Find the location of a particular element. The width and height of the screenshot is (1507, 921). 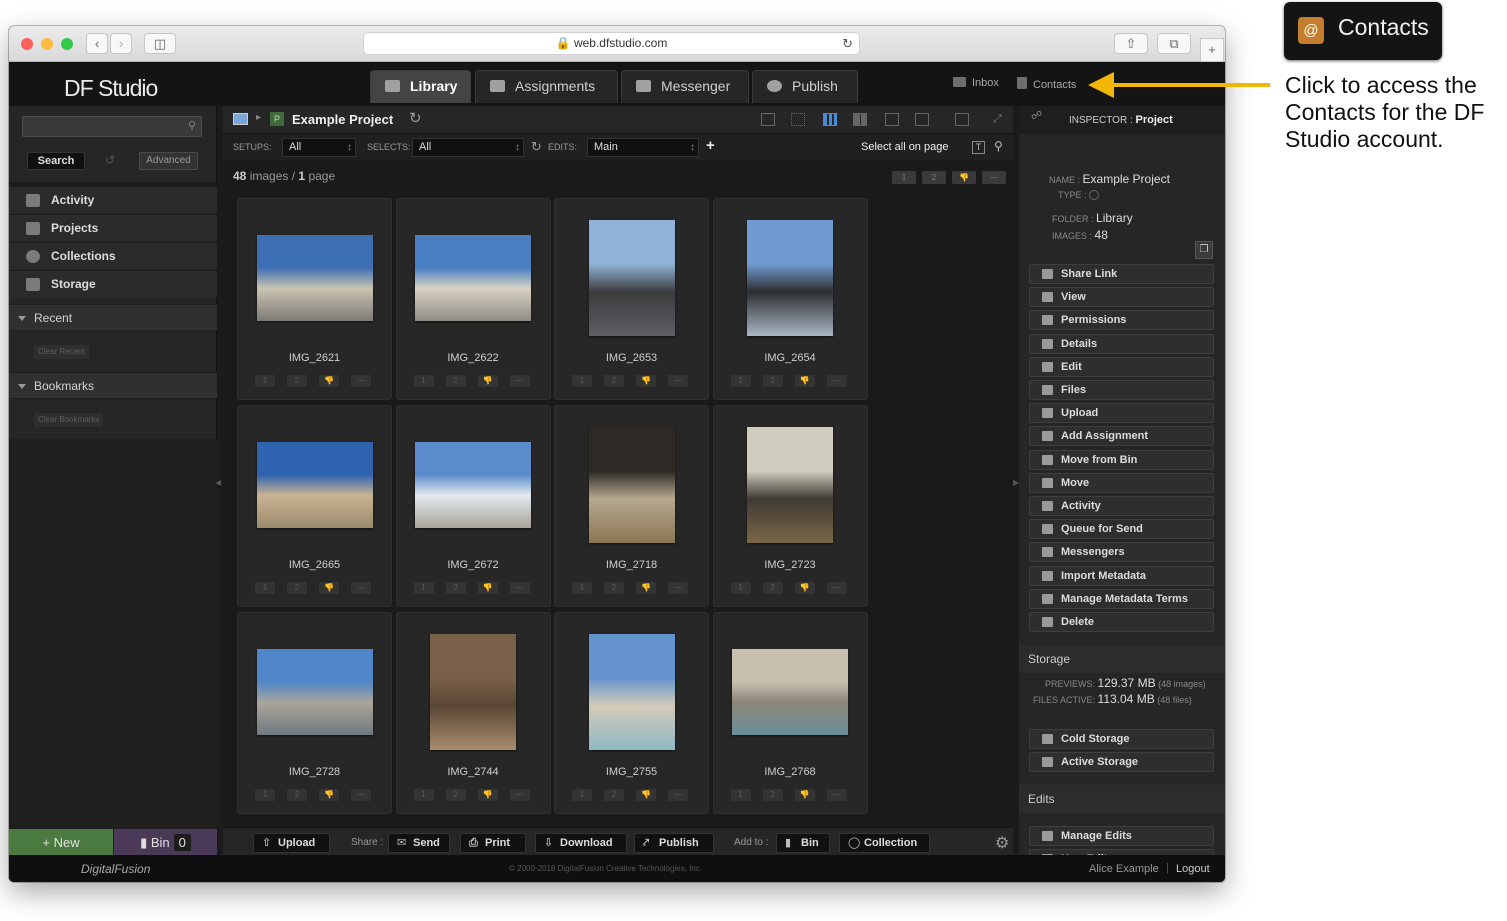

image-tile: IMG_2653 1 2 👎 — is located at coordinates (631, 299).